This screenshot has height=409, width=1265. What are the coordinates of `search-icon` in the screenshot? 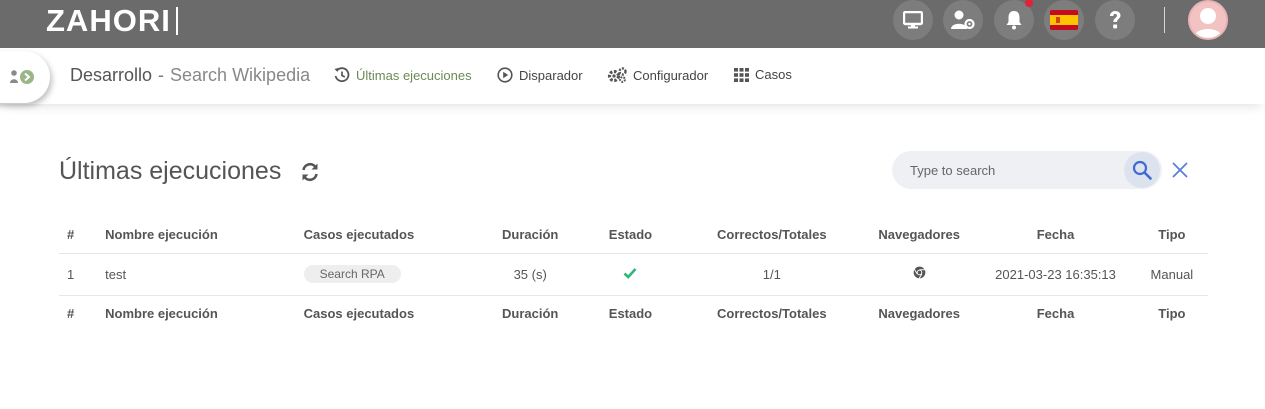 It's located at (1142, 170).